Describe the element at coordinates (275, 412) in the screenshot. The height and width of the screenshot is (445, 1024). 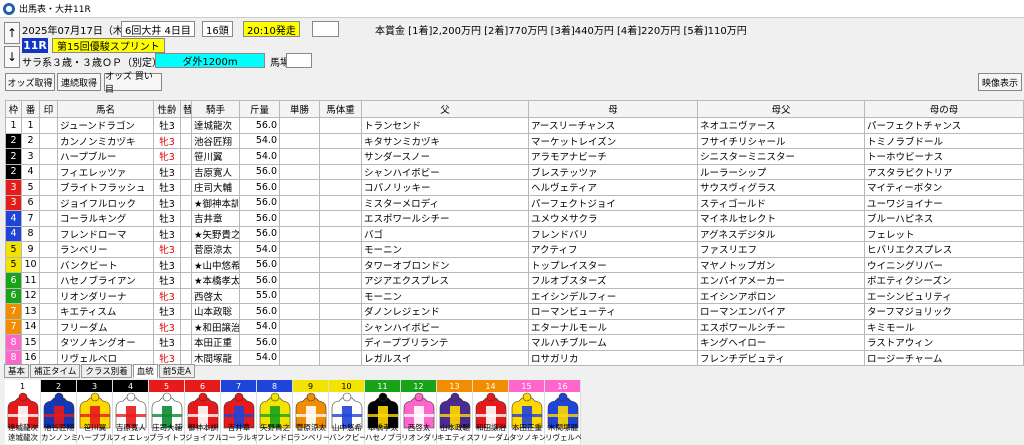
I see `silk-card: 8 フレンドロ 矢野貴之` at that location.